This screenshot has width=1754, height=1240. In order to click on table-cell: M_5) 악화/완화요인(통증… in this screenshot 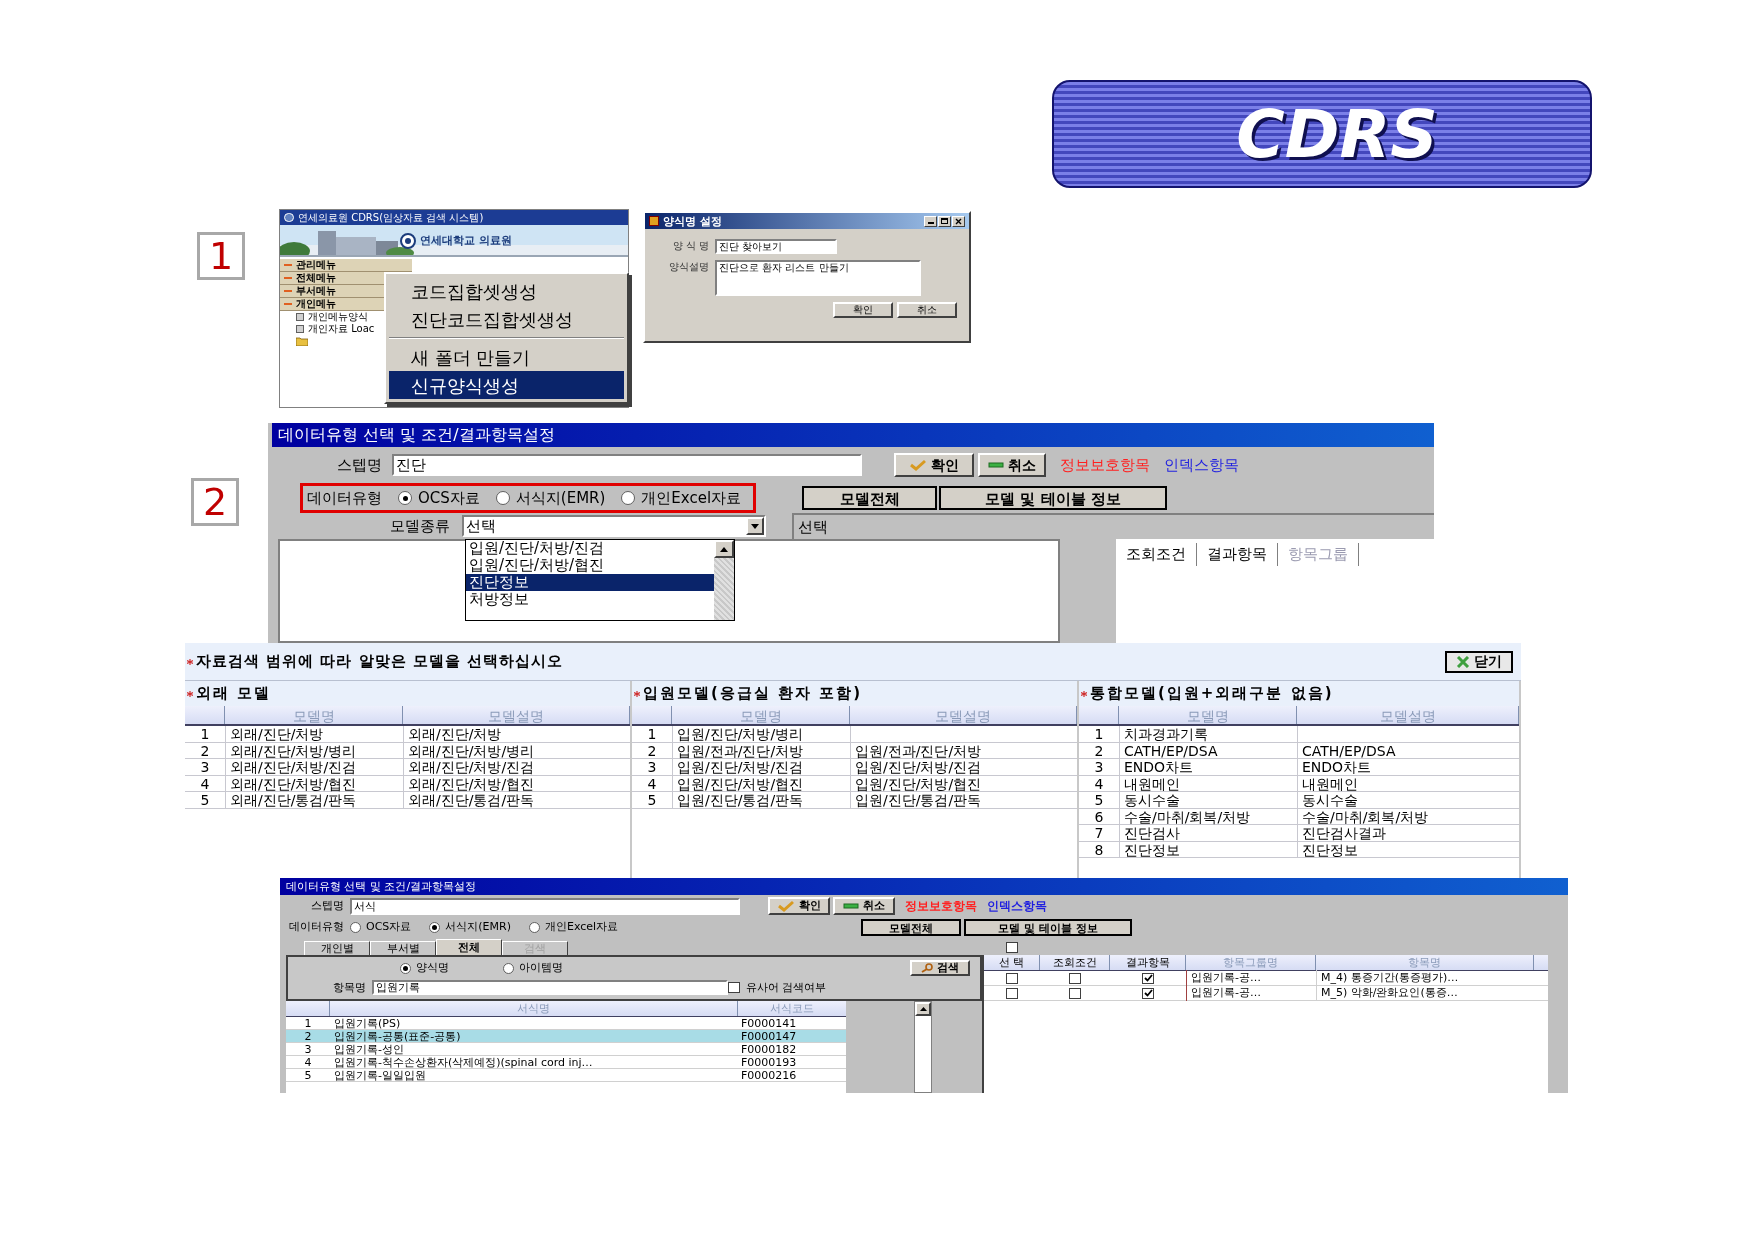, I will do `click(1425, 993)`.